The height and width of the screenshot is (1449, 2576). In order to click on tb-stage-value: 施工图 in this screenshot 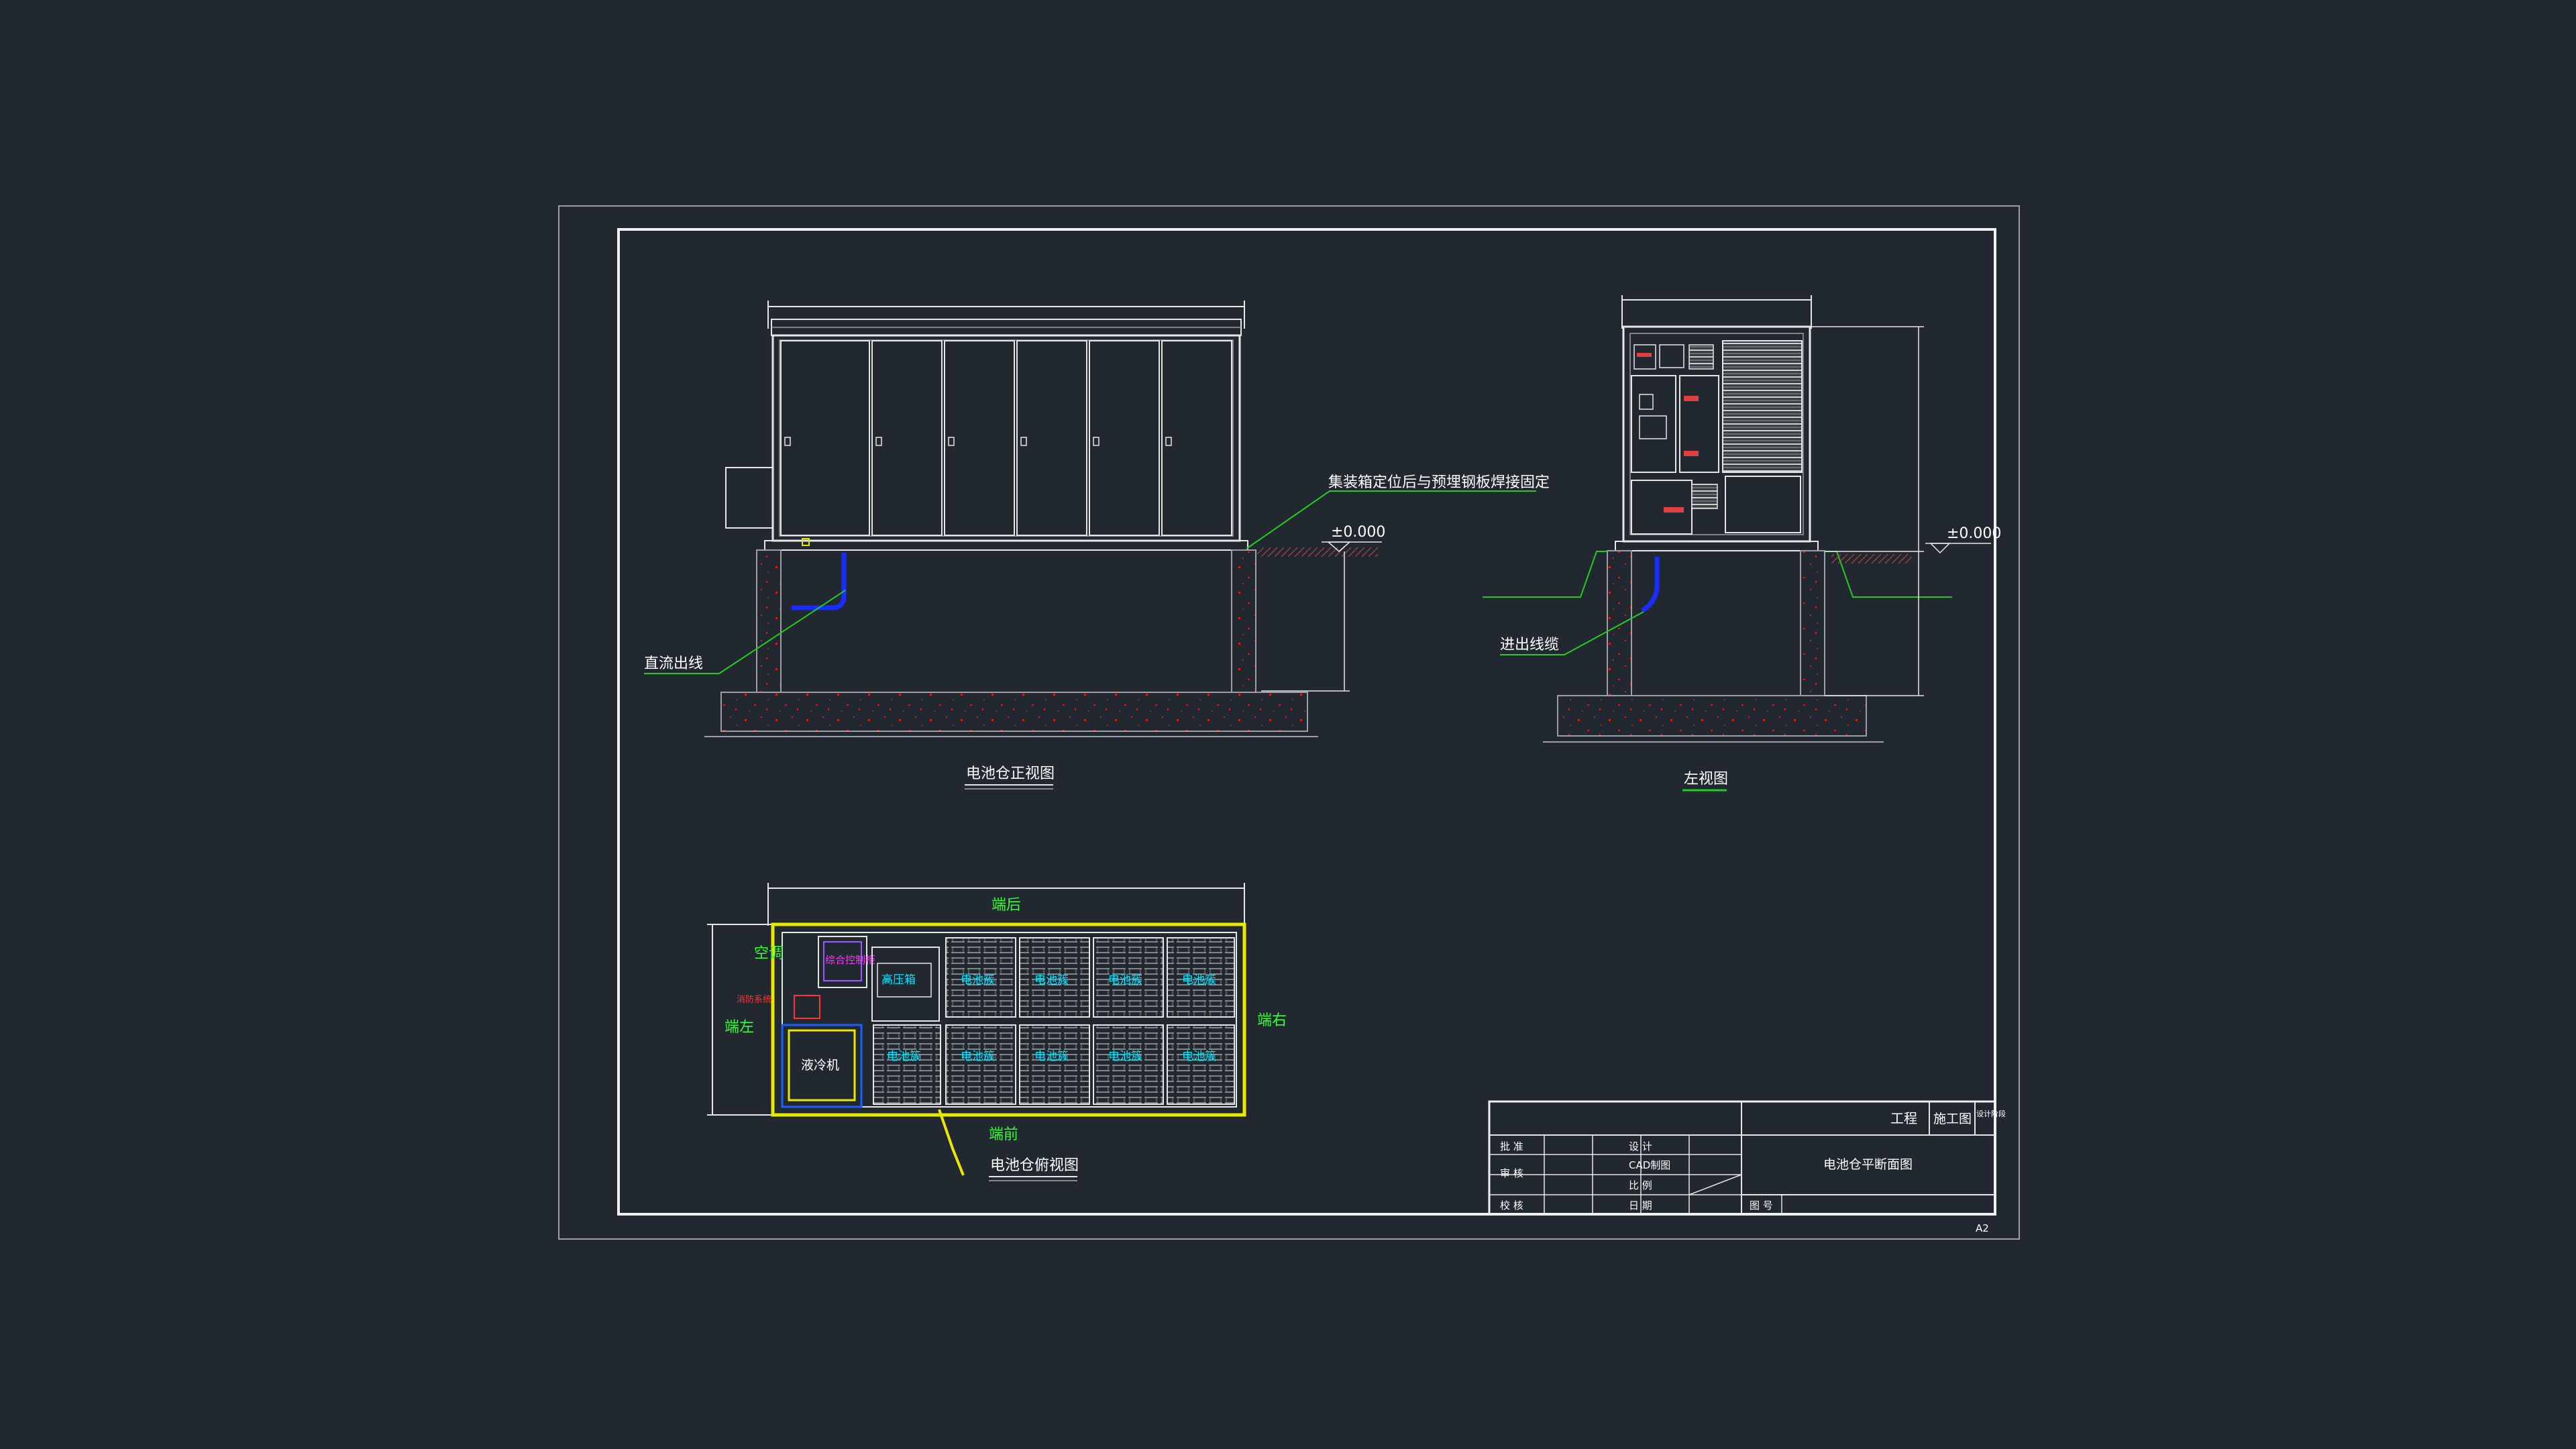, I will do `click(1952, 1119)`.